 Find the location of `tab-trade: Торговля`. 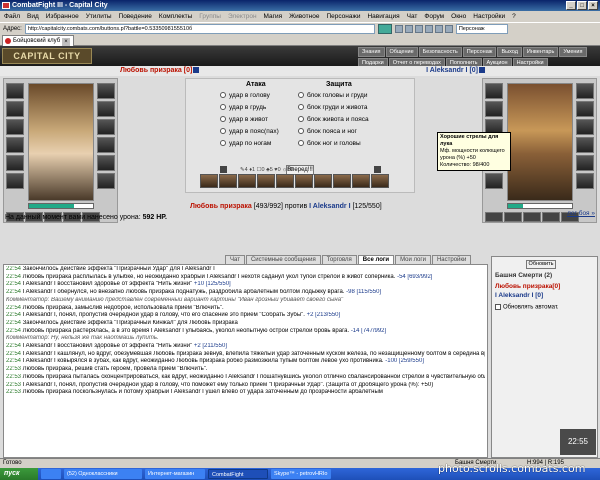

tab-trade: Торговля is located at coordinates (339, 259).